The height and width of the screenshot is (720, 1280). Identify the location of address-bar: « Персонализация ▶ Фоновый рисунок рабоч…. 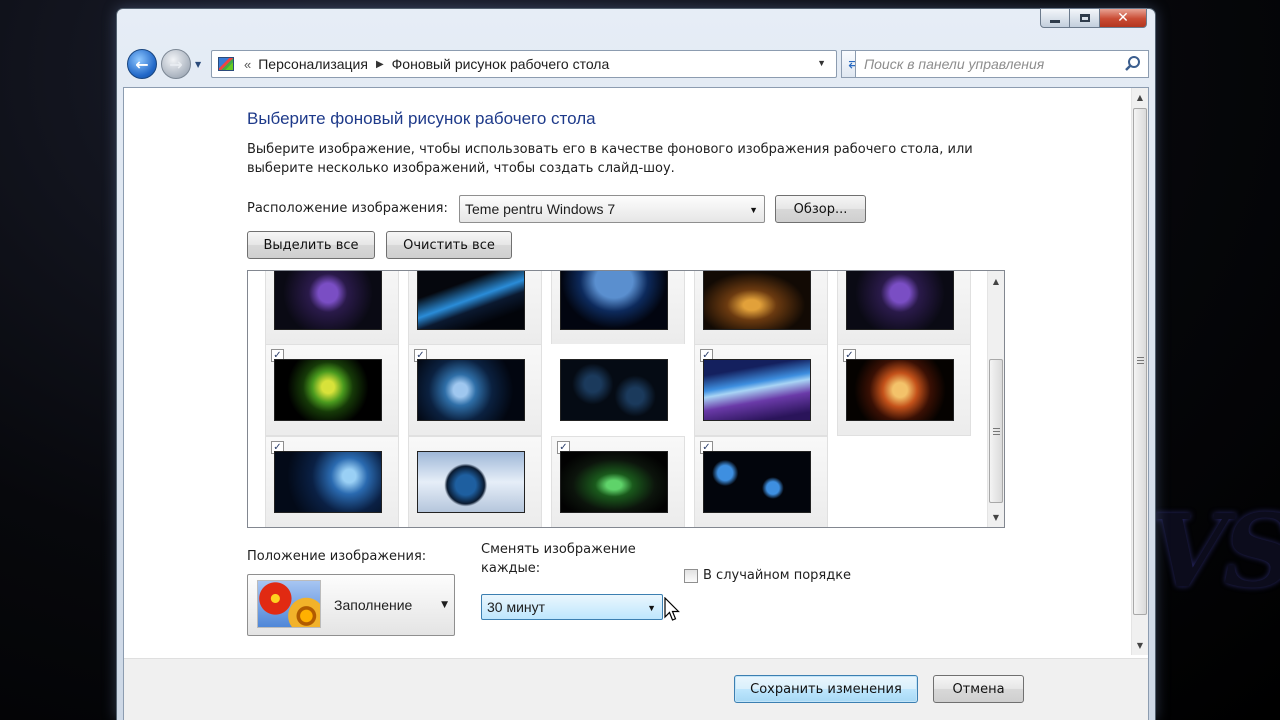
(524, 64).